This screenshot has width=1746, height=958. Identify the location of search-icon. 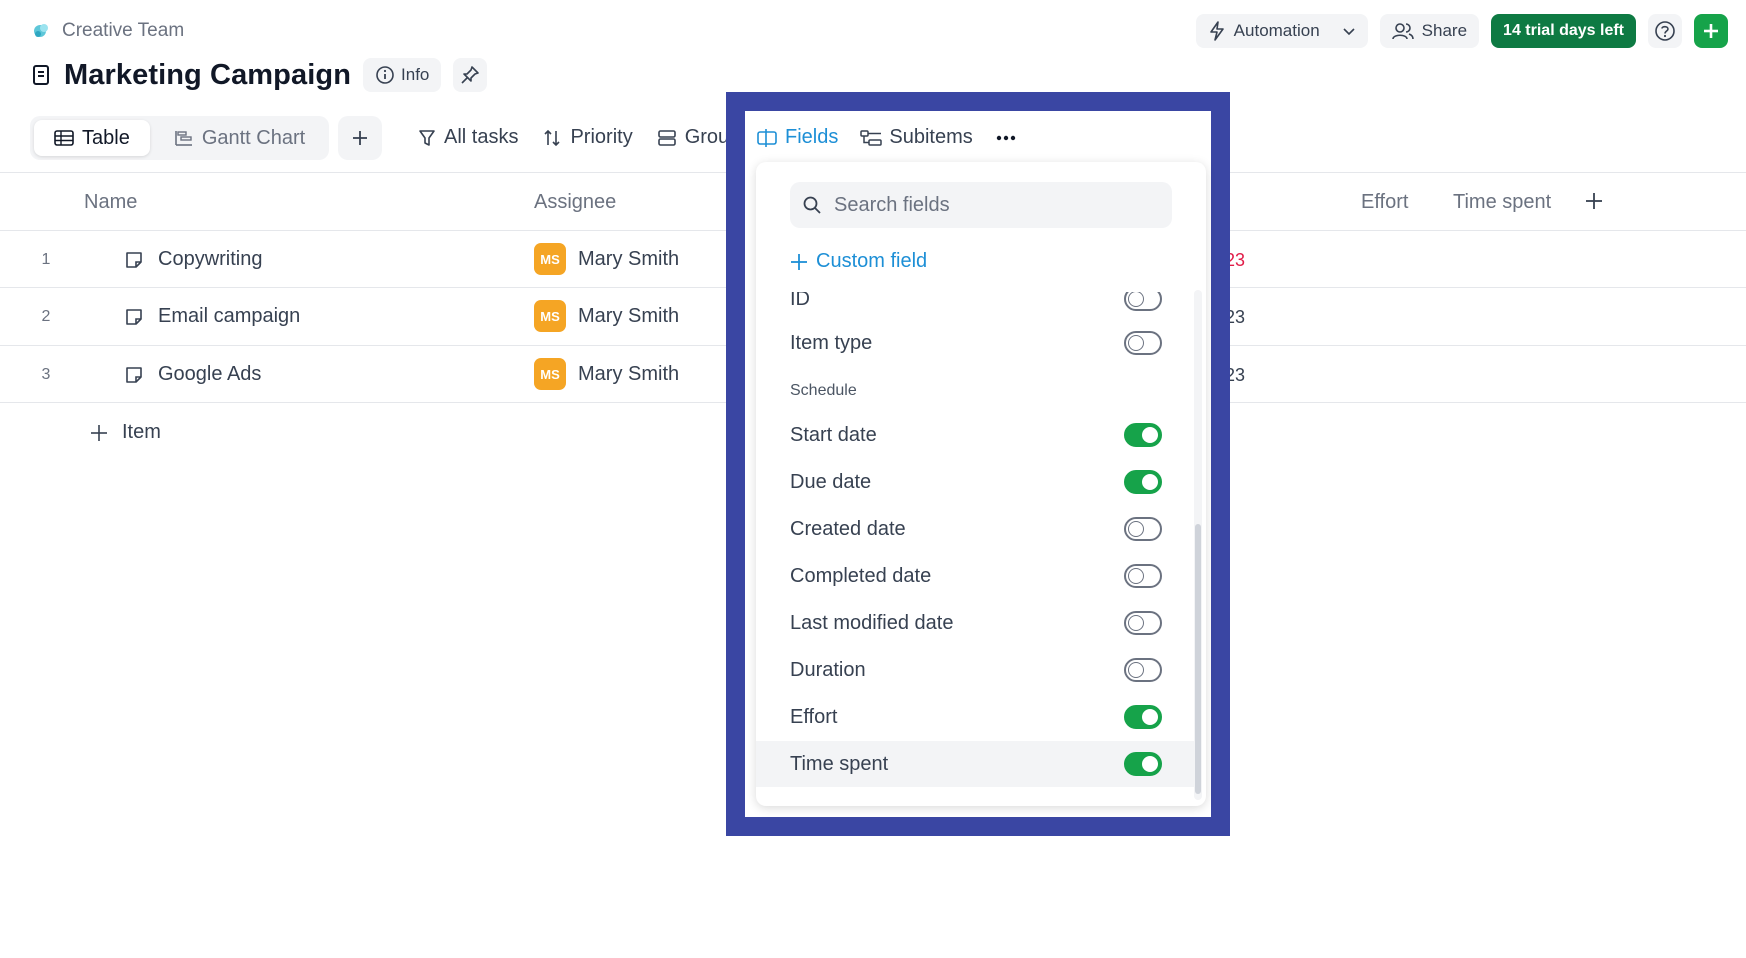
(812, 205).